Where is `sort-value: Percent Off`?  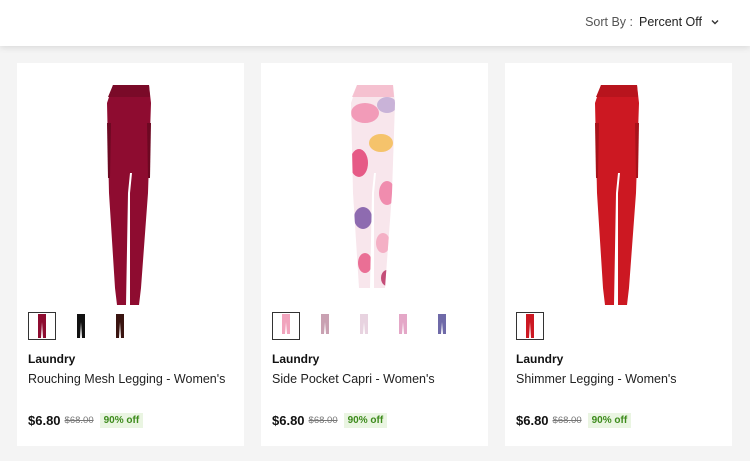 sort-value: Percent Off is located at coordinates (670, 22).